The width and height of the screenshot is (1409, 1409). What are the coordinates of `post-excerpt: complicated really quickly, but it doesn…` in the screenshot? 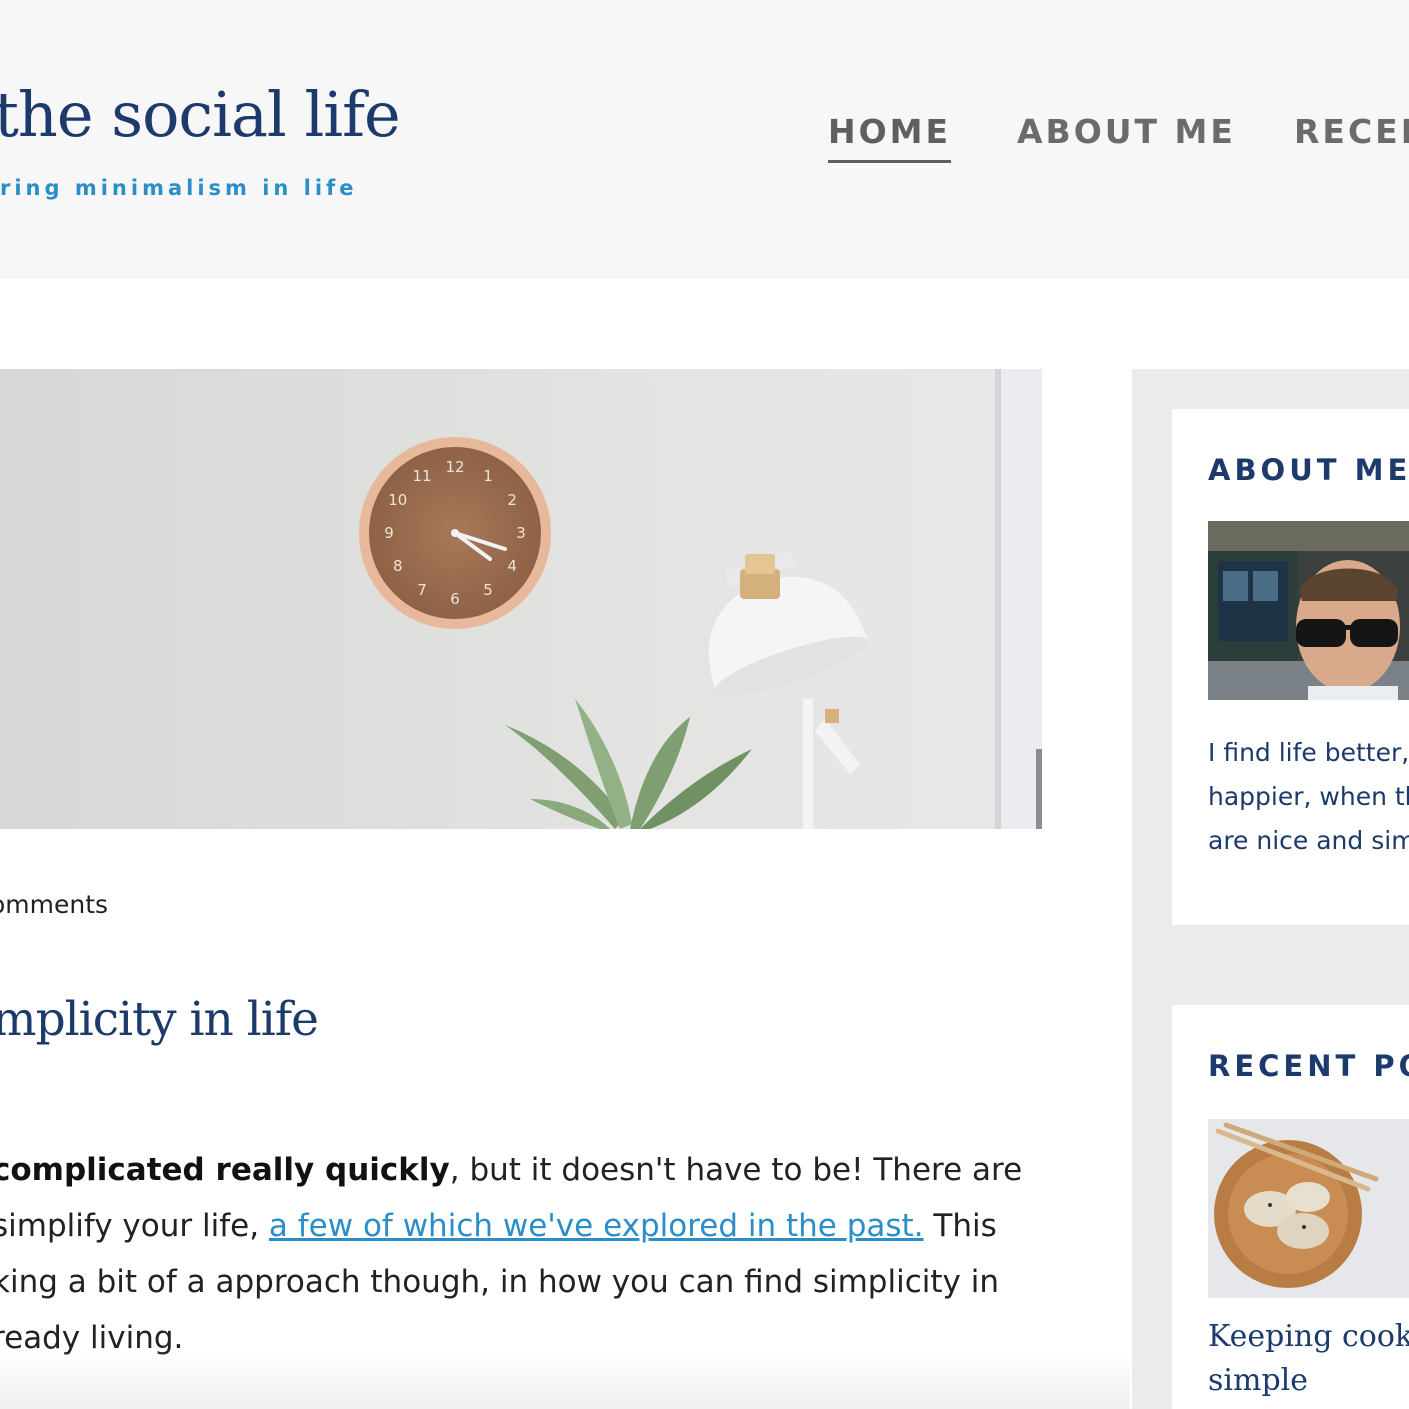 It's located at (516, 1254).